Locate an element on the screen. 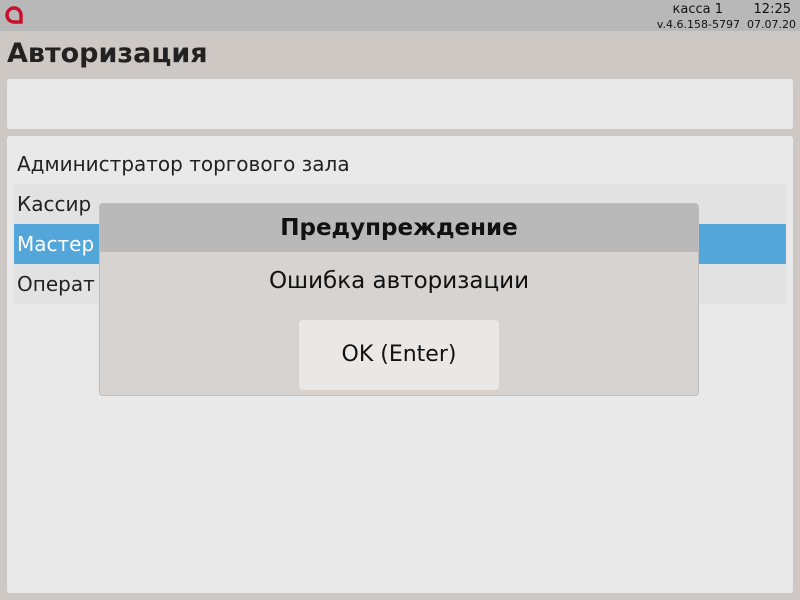 The width and height of the screenshot is (800, 600). clock: 12:25 is located at coordinates (772, 9).